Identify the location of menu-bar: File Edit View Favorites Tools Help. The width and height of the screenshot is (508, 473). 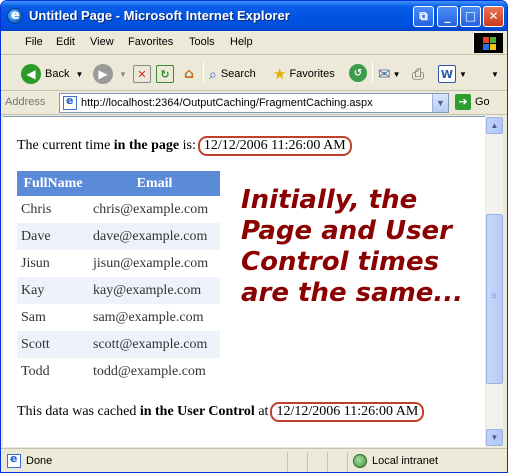
(254, 43).